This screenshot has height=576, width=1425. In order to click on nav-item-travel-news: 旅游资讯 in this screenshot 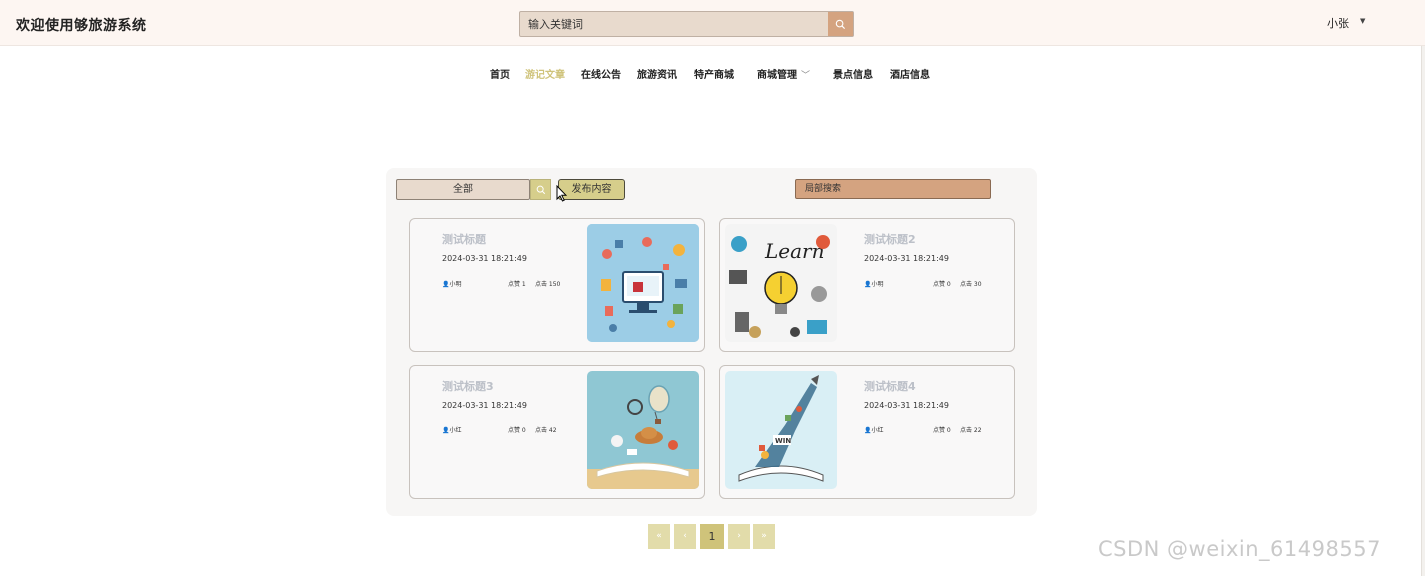, I will do `click(657, 73)`.